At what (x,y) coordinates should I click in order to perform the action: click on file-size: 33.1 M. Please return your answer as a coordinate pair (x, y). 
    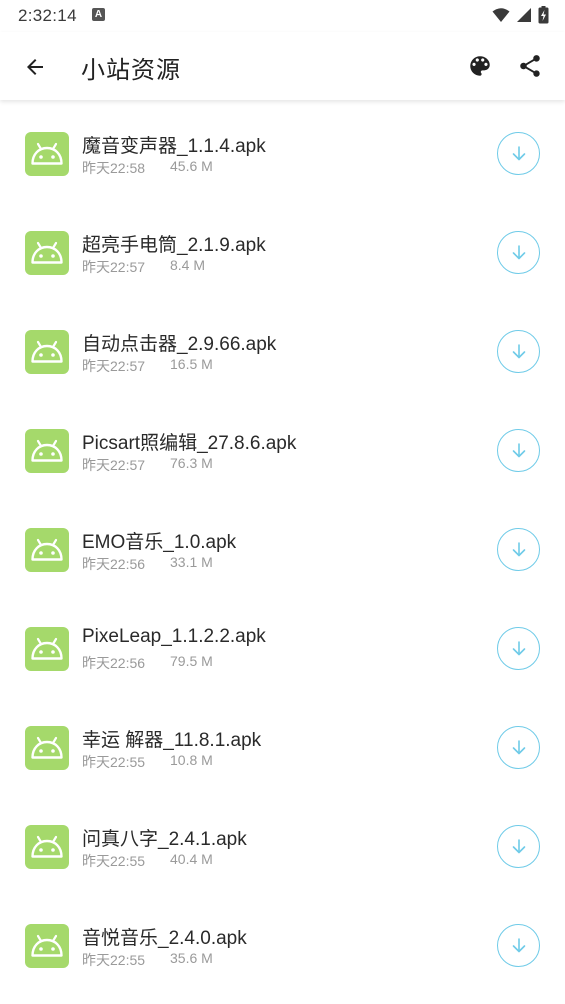
    Looking at the image, I should click on (191, 562).